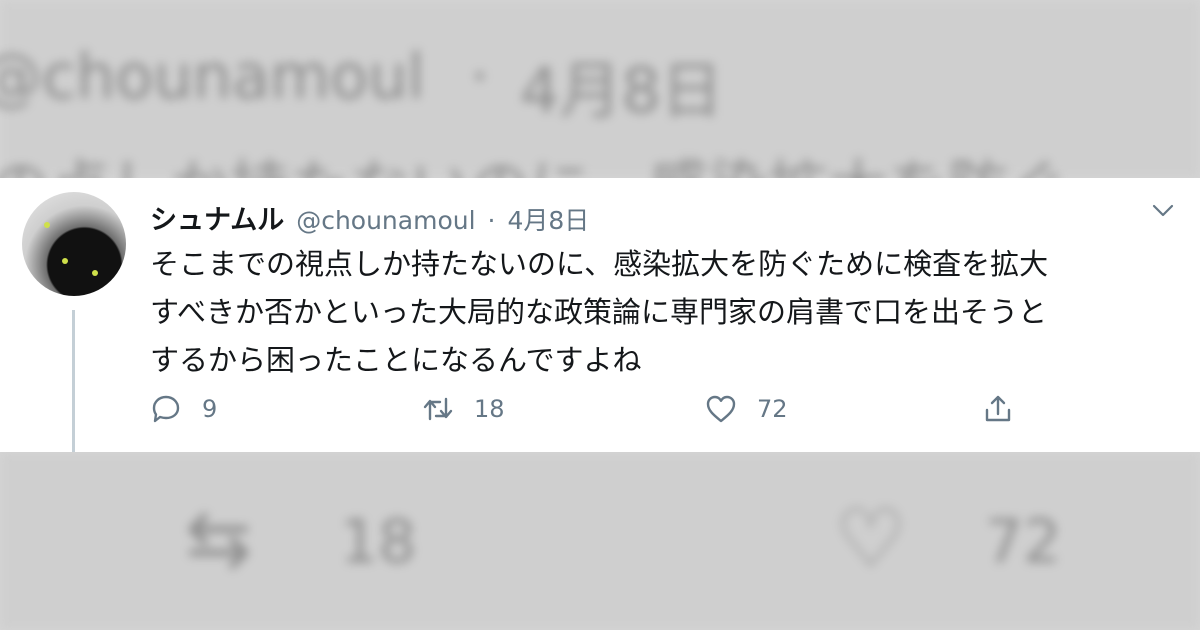 The image size is (1200, 630). Describe the element at coordinates (74, 244) in the screenshot. I see `avatar` at that location.